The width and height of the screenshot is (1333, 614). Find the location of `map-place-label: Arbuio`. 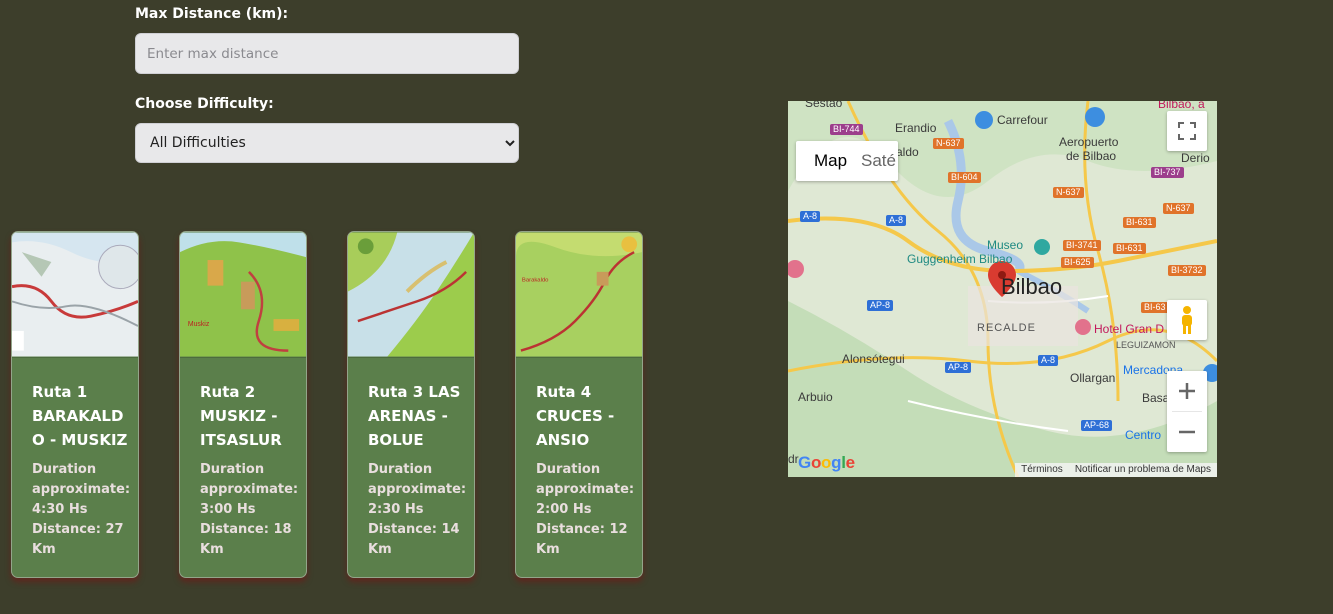

map-place-label: Arbuio is located at coordinates (815, 397).